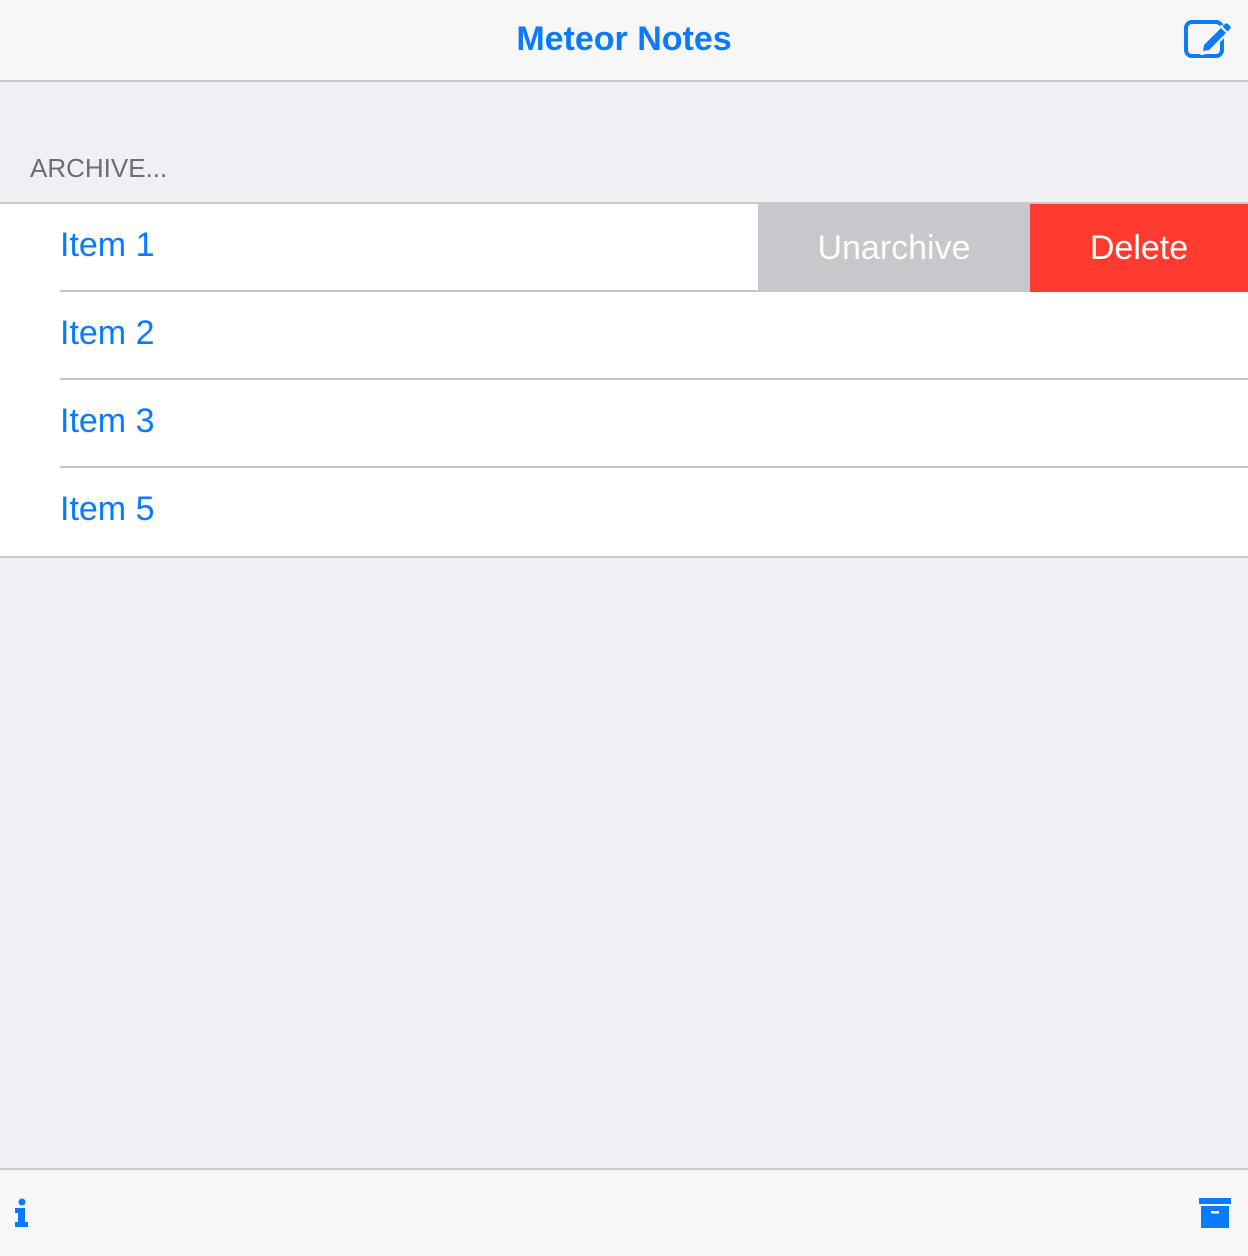 The height and width of the screenshot is (1256, 1248). Describe the element at coordinates (107, 335) in the screenshot. I see `list-item-label: Item 2` at that location.